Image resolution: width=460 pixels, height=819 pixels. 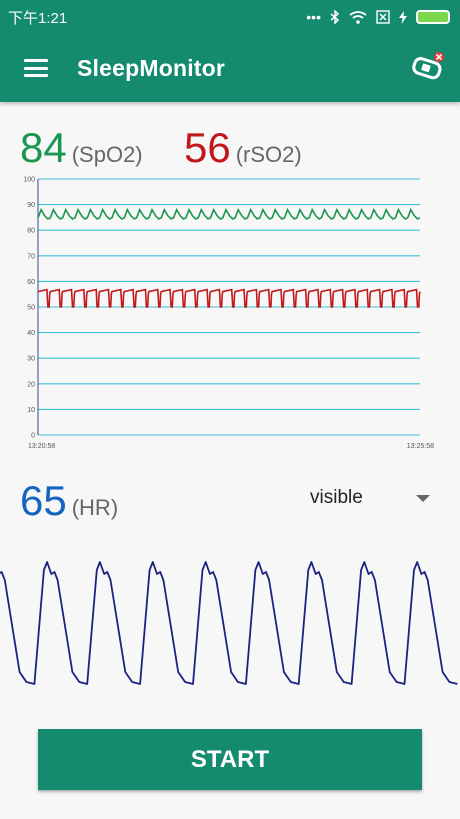 What do you see at coordinates (358, 17) in the screenshot?
I see `wifi-icon` at bounding box center [358, 17].